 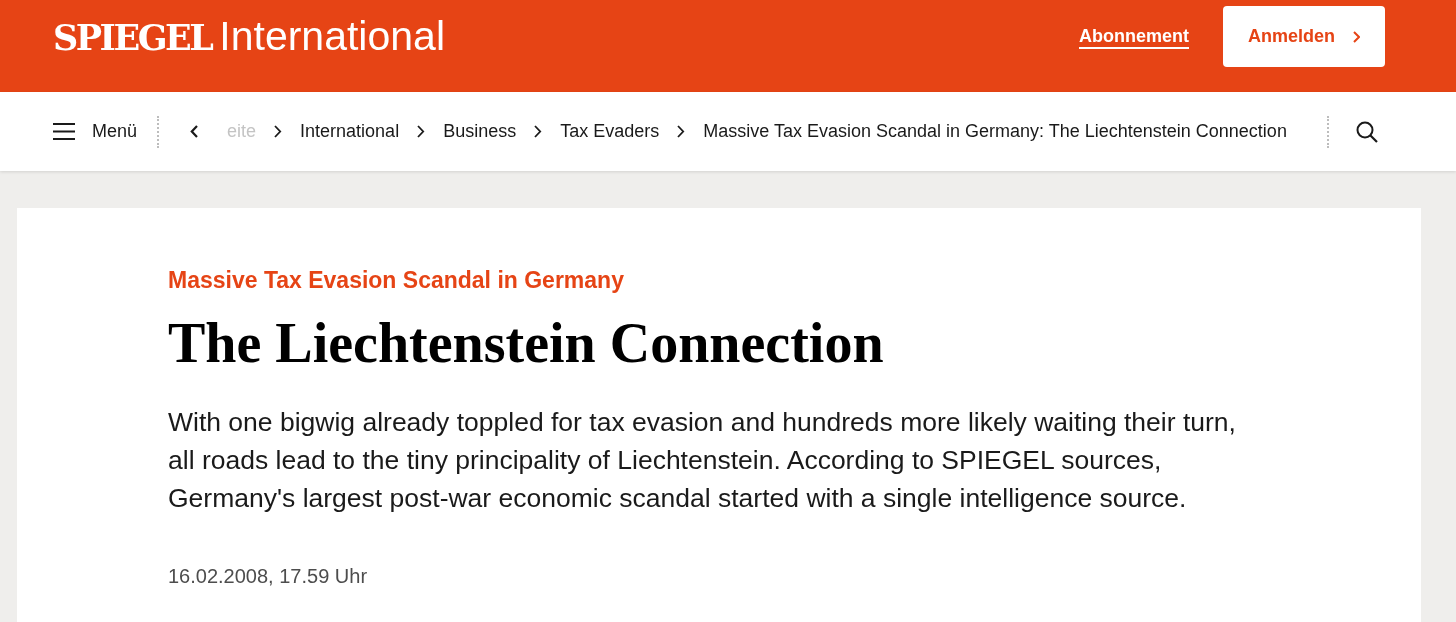 I want to click on search-icon, so click(x=1367, y=131).